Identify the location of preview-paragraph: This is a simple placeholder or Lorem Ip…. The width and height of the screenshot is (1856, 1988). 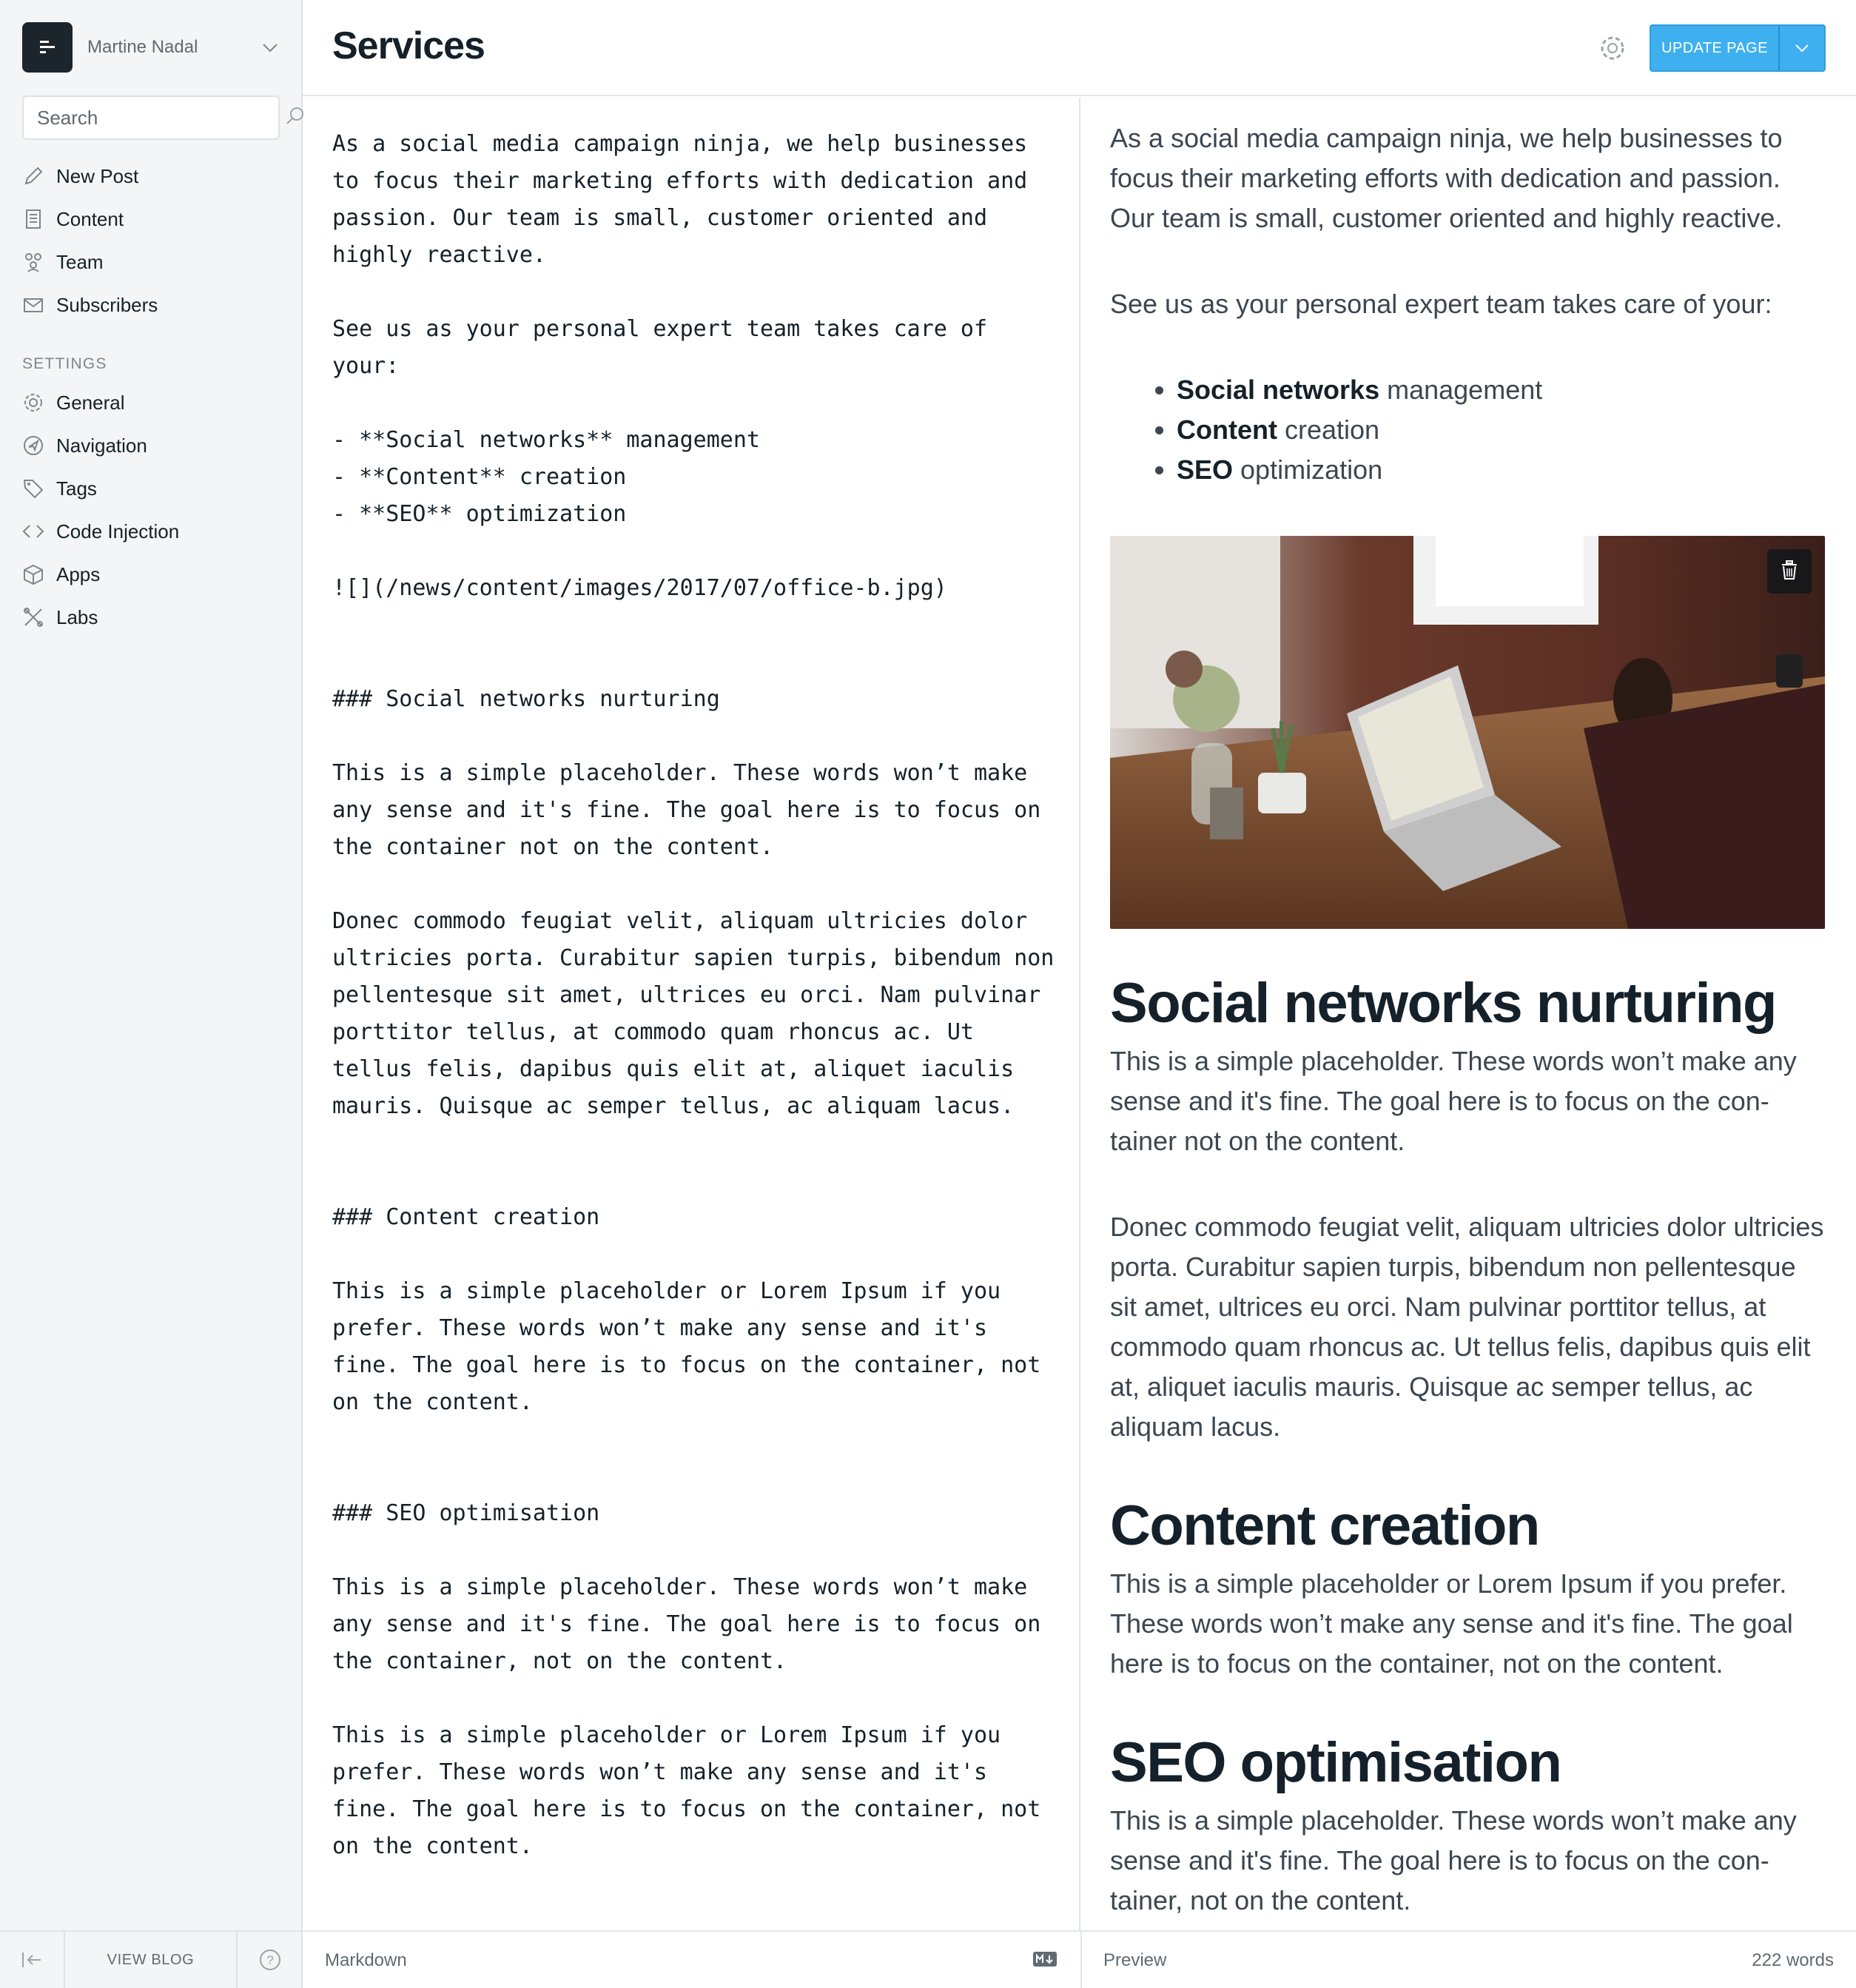
(1451, 1623).